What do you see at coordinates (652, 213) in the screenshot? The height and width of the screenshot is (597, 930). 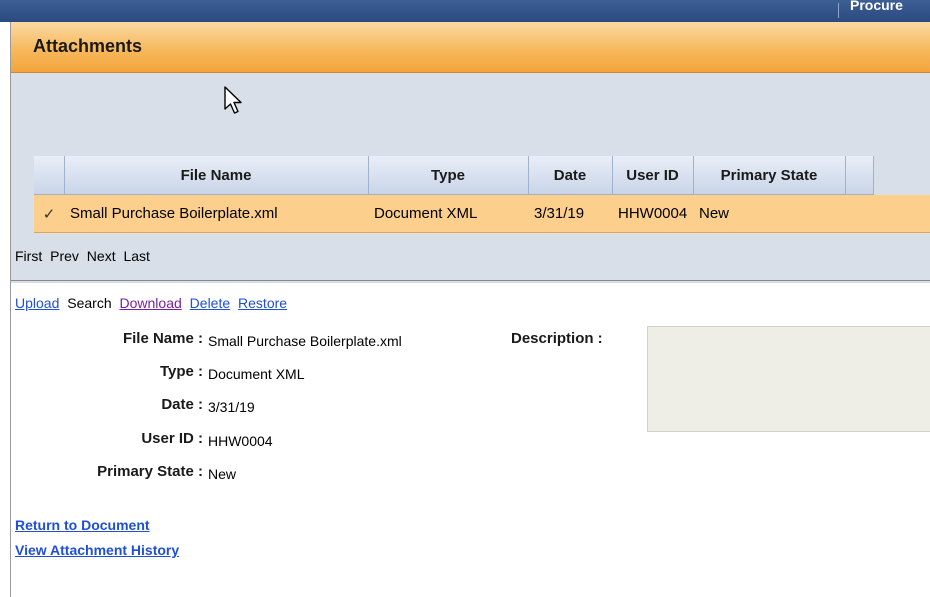 I see `cell-user-id: HHW0004` at bounding box center [652, 213].